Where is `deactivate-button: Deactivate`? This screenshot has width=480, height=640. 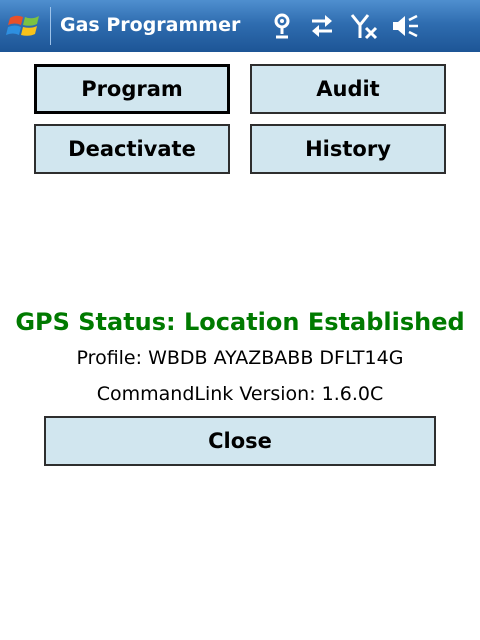
deactivate-button: Deactivate is located at coordinates (132, 149).